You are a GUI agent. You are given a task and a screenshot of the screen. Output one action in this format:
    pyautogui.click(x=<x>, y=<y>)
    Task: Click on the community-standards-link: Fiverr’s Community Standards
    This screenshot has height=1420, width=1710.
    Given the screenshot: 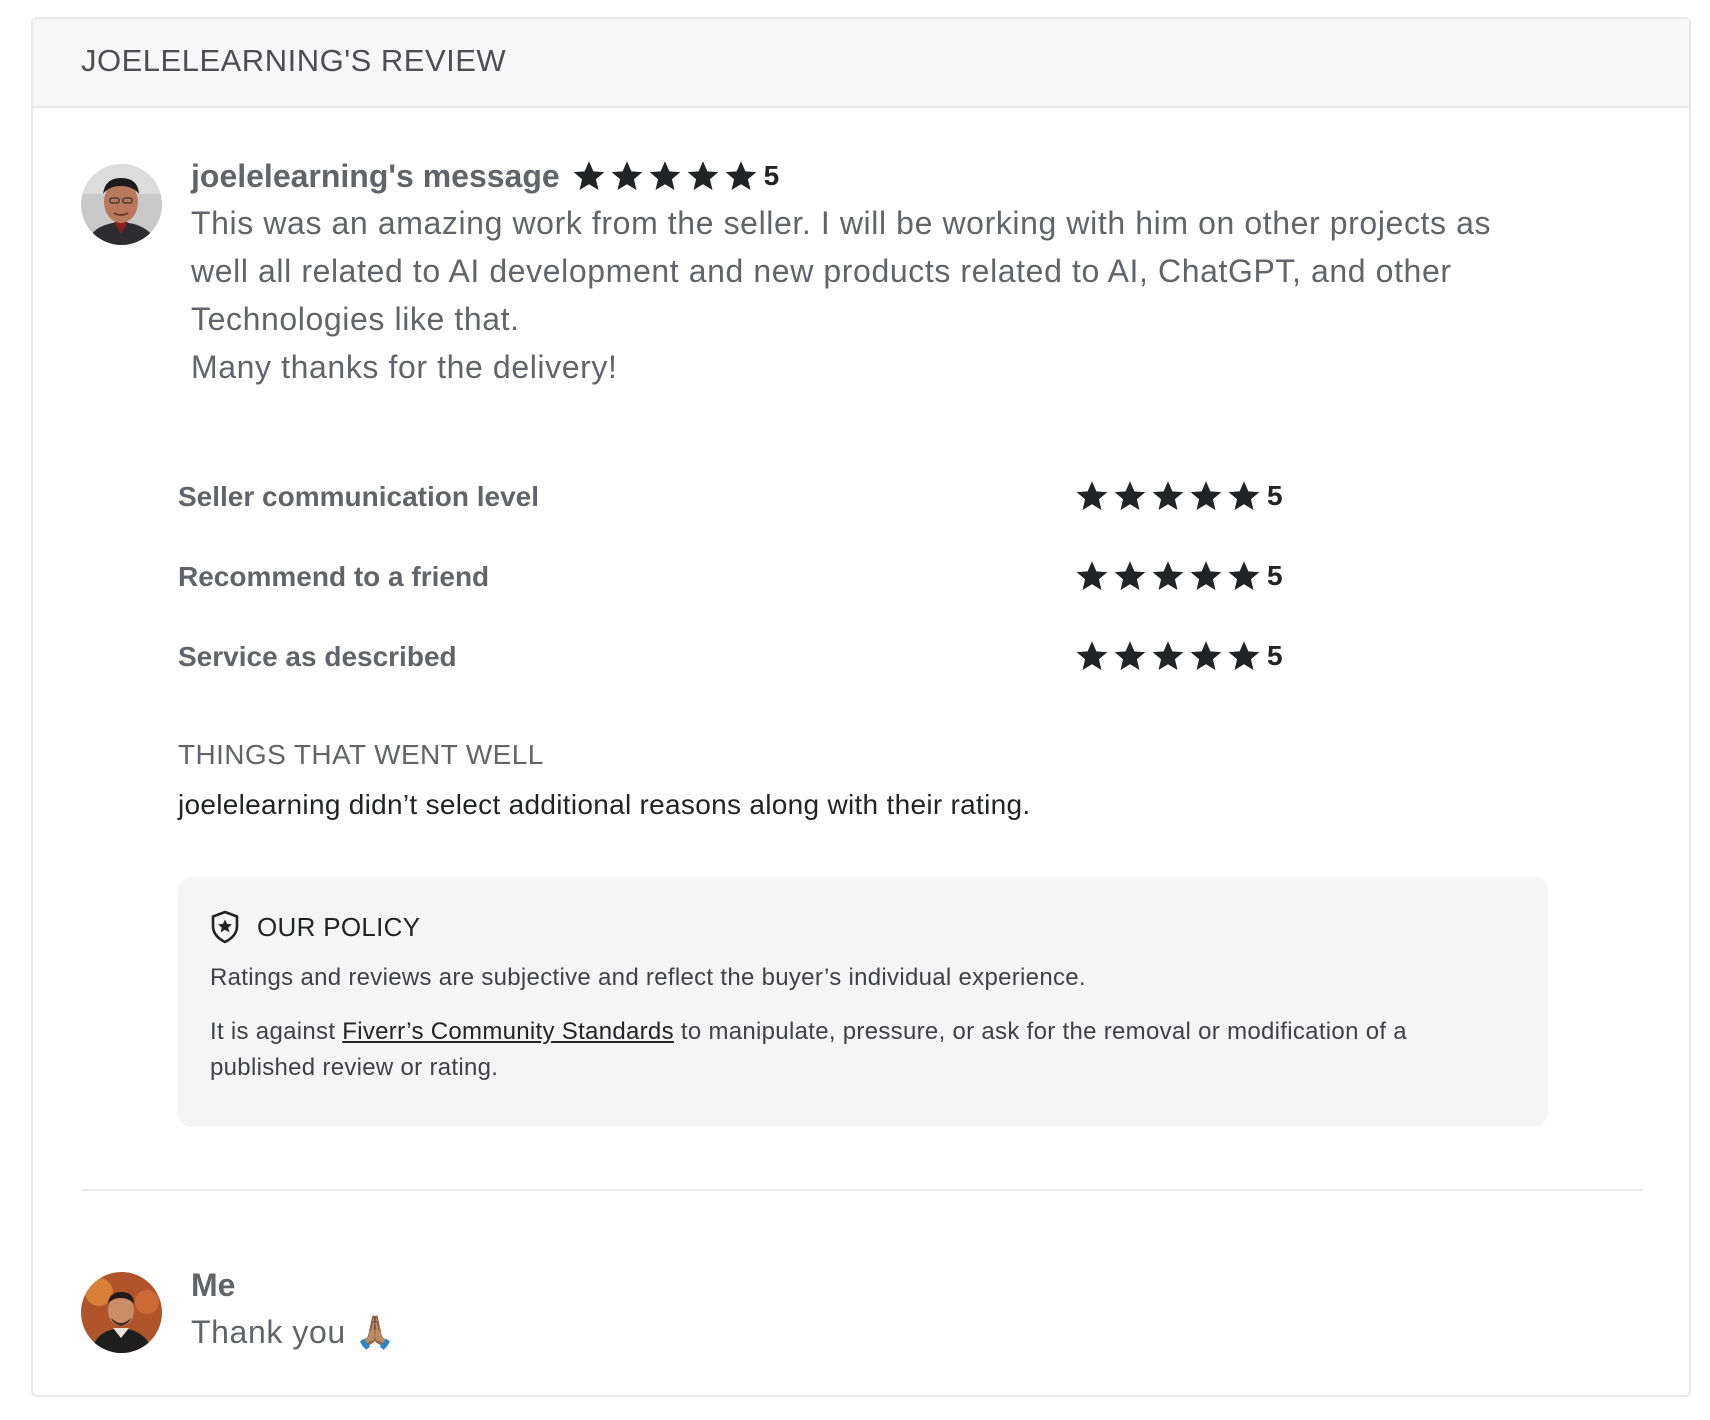 What is the action you would take?
    pyautogui.click(x=508, y=1031)
    